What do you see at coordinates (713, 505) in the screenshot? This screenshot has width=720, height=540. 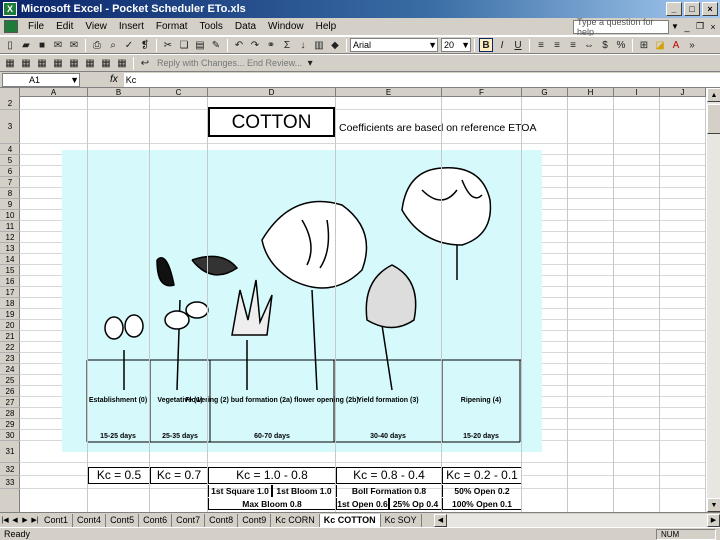 I see `scroll-down-icon: ▼` at bounding box center [713, 505].